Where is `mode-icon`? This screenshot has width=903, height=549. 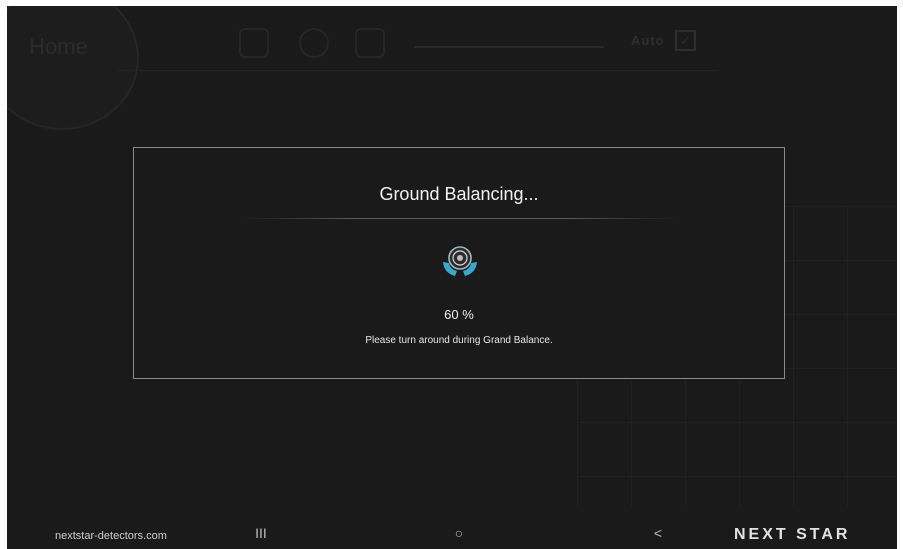 mode-icon is located at coordinates (370, 43).